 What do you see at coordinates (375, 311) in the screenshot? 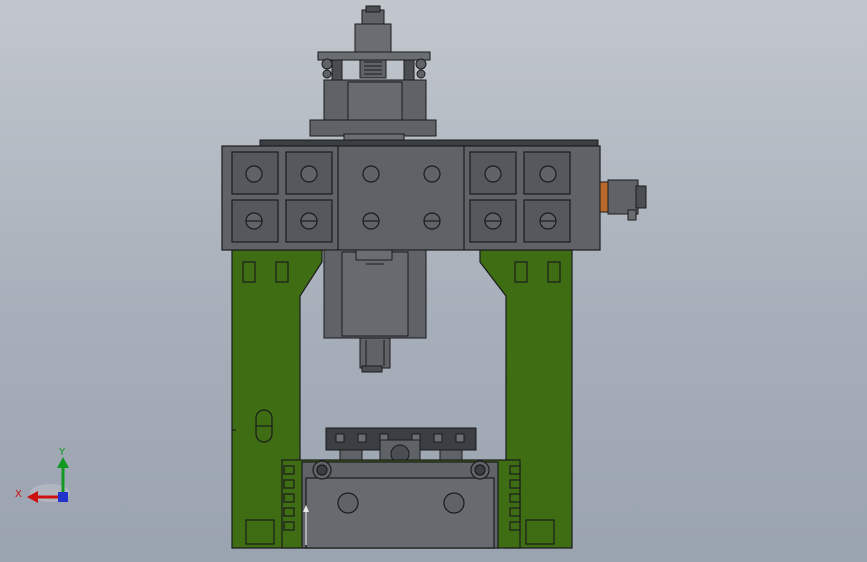
I see `spindle-ram` at bounding box center [375, 311].